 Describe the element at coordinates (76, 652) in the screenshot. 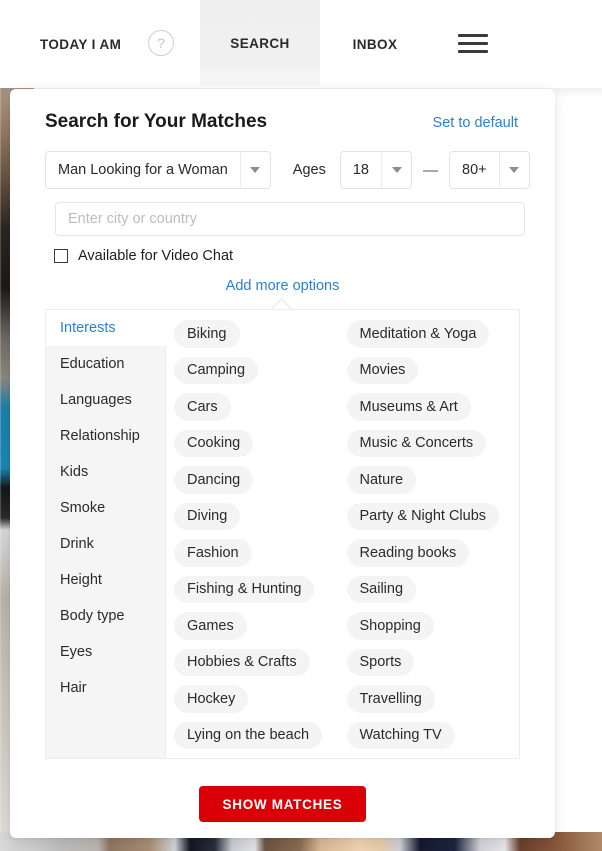

I see `category-tab-label: Eyes` at that location.